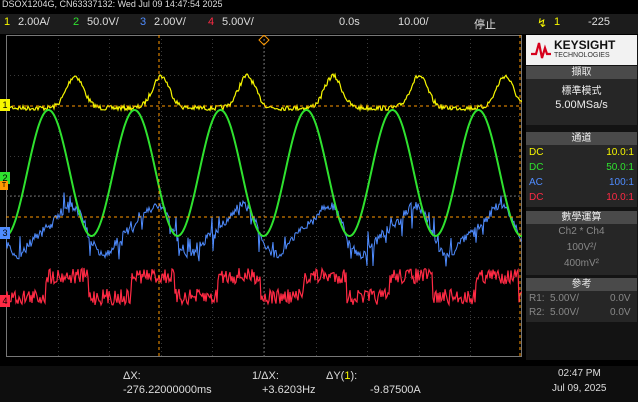 The height and width of the screenshot is (402, 638). Describe the element at coordinates (564, 312) in the screenshot. I see `ref2-scale: 5.00V/` at that location.